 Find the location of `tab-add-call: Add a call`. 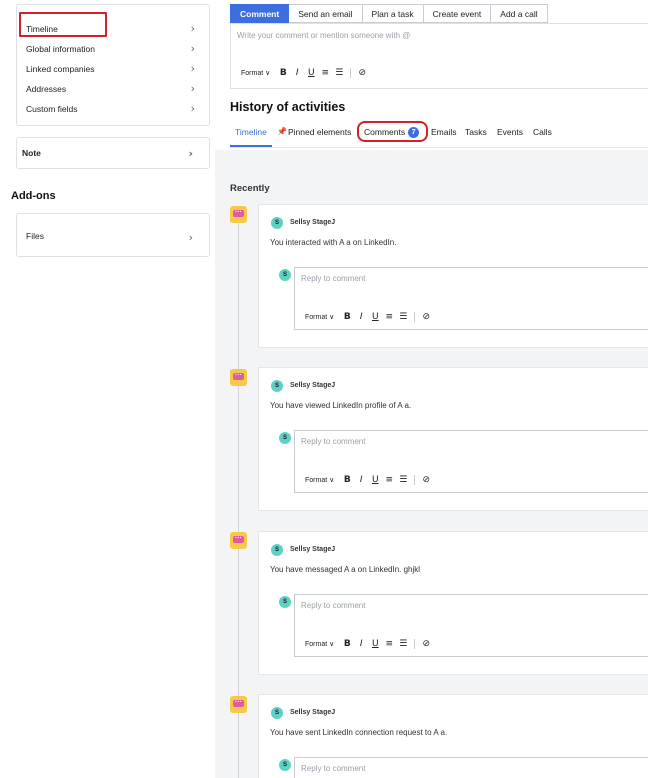

tab-add-call: Add a call is located at coordinates (519, 13).